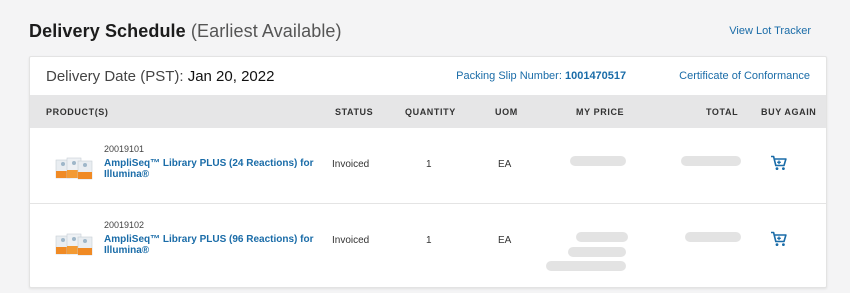  Describe the element at coordinates (789, 112) in the screenshot. I see `column-header-buy-again: BUY AGAIN` at that location.